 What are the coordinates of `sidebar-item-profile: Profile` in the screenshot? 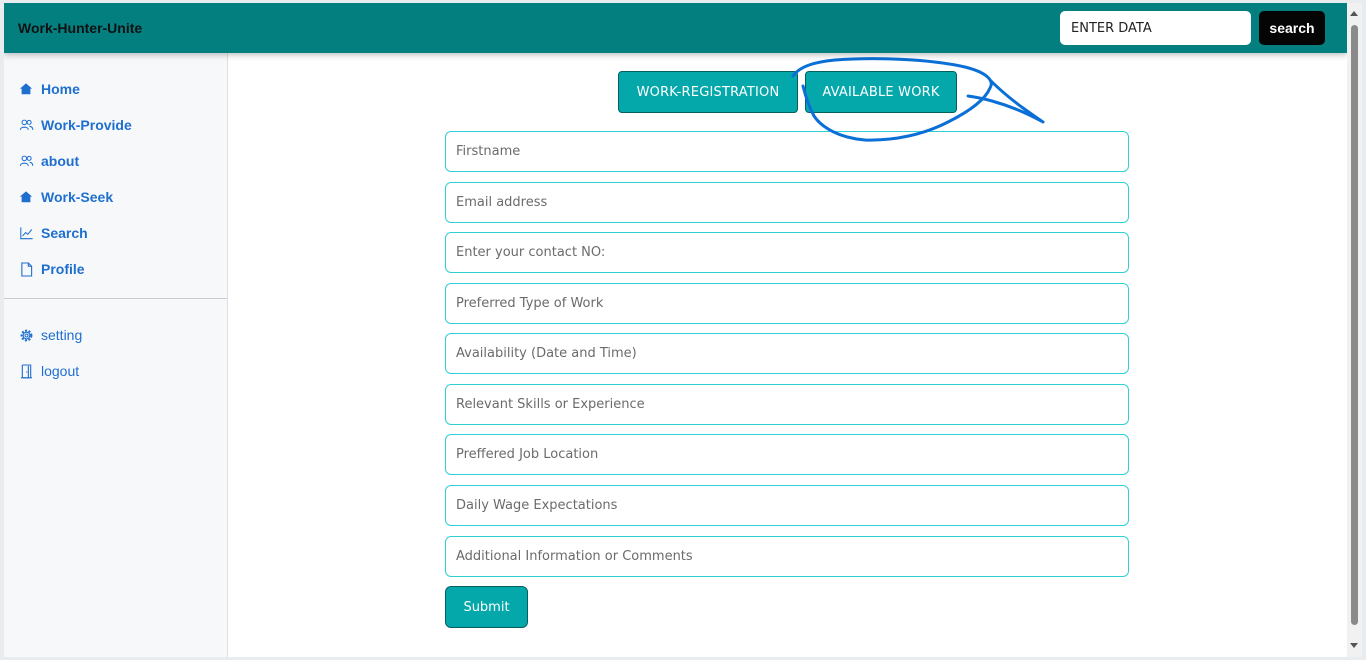 It's located at (51, 269).